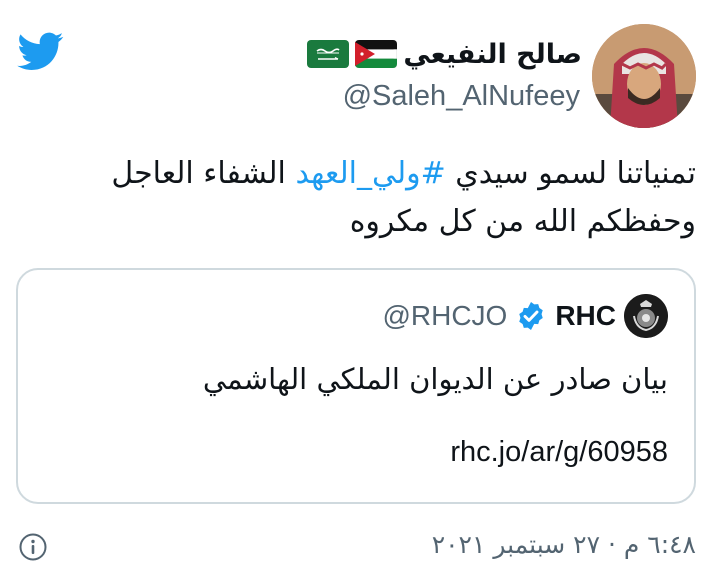 This screenshot has height=577, width=720. I want to click on tweet-text-part: تمنياتنا لسمو سيدي, so click(570, 173).